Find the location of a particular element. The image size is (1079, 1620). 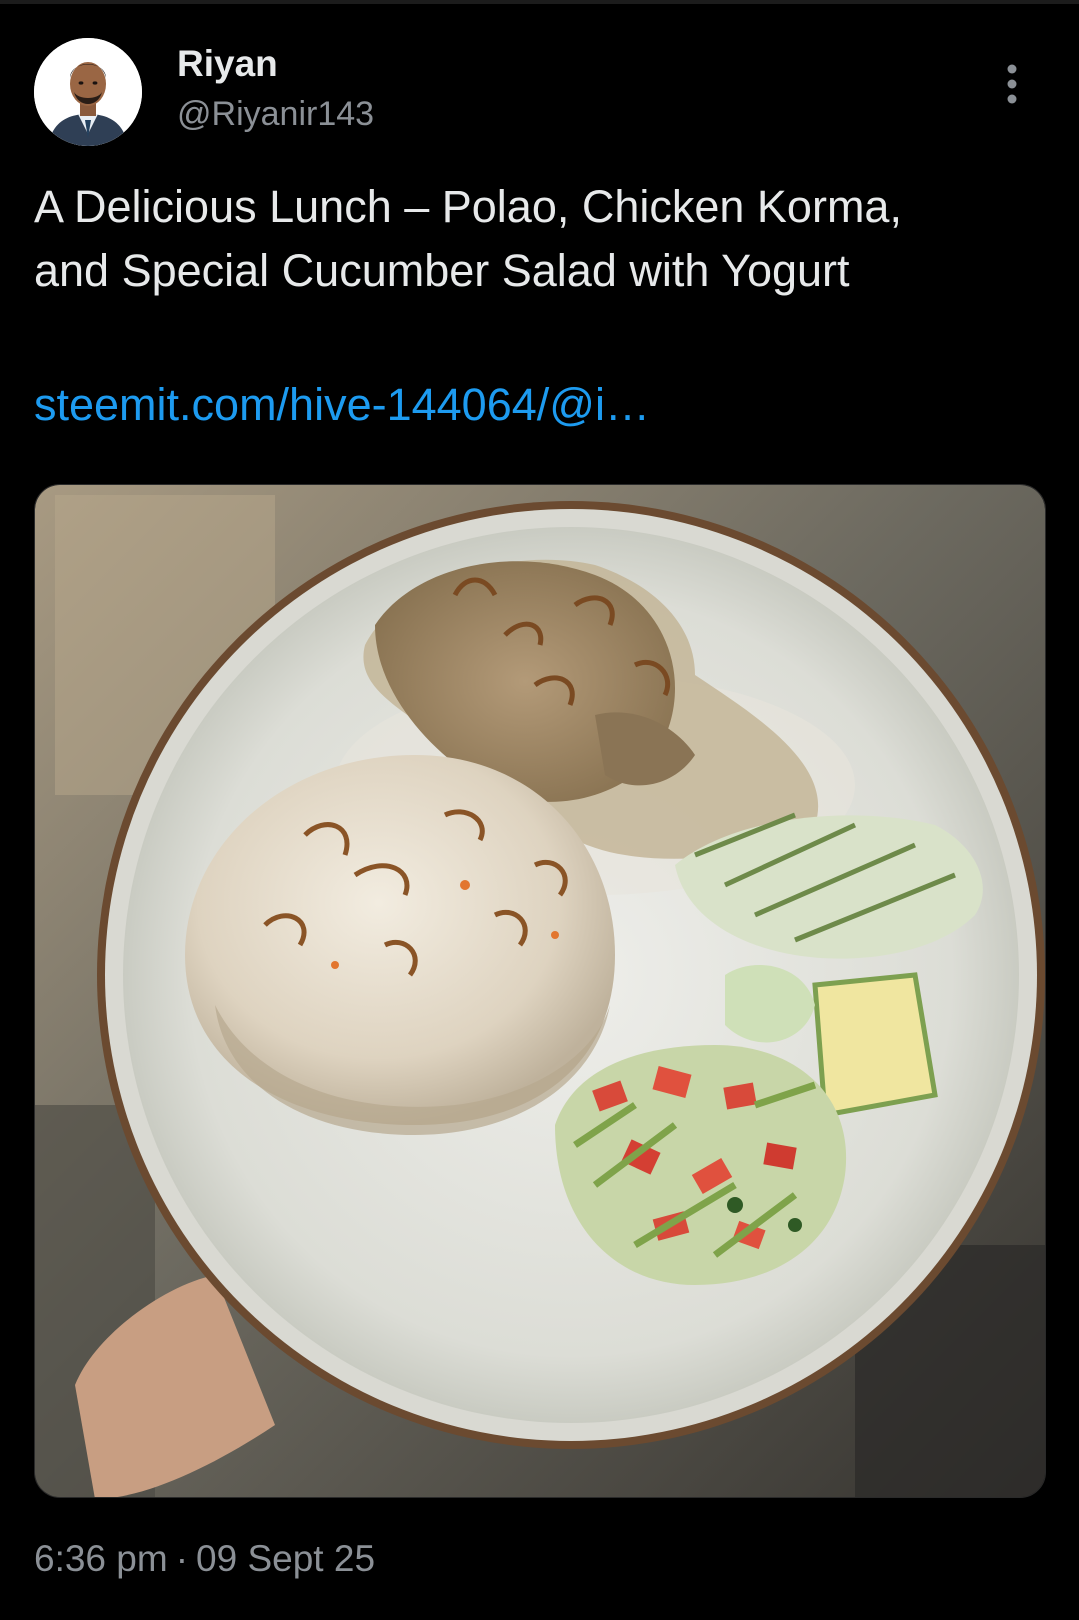

author-name: Riyan is located at coordinates (227, 64).